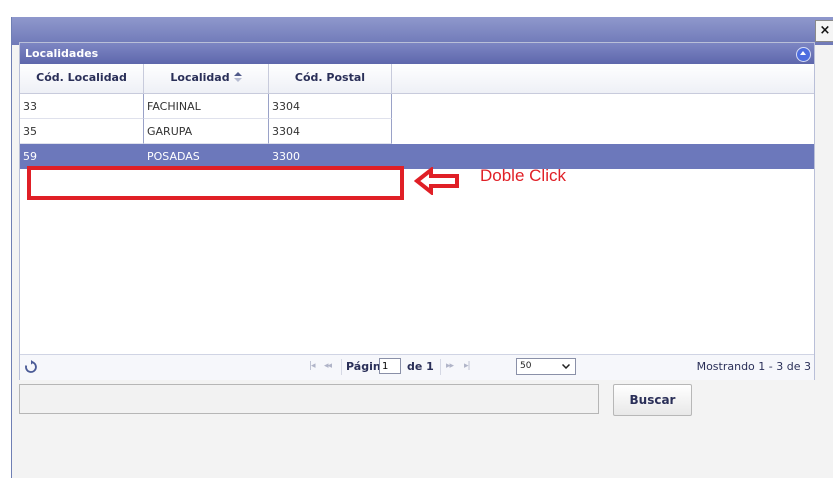  Describe the element at coordinates (753, 366) in the screenshot. I see `records-info: Mostrando 1 - 3 de 3` at that location.